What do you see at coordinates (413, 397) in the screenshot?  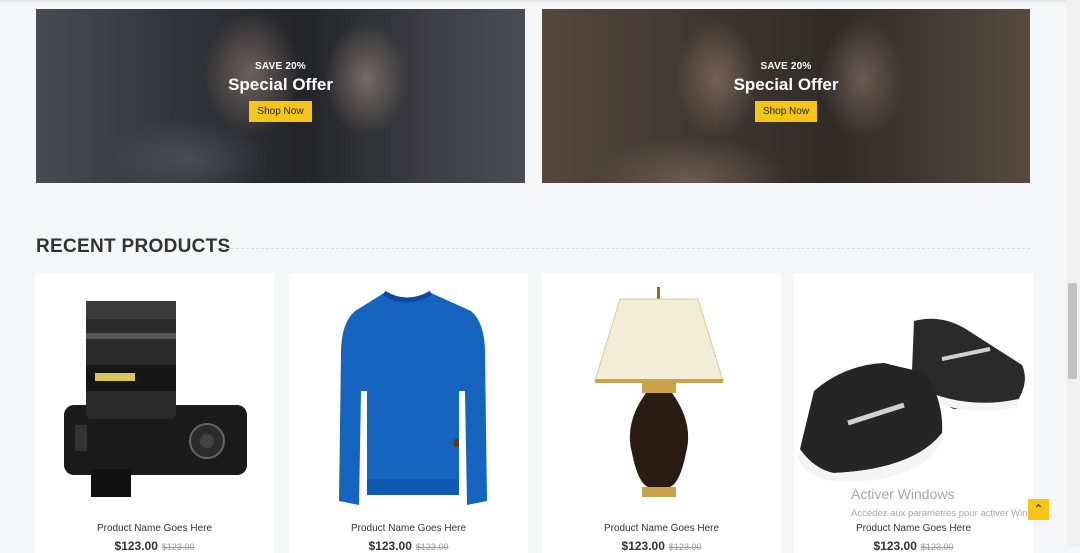 I see `sweater-image` at bounding box center [413, 397].